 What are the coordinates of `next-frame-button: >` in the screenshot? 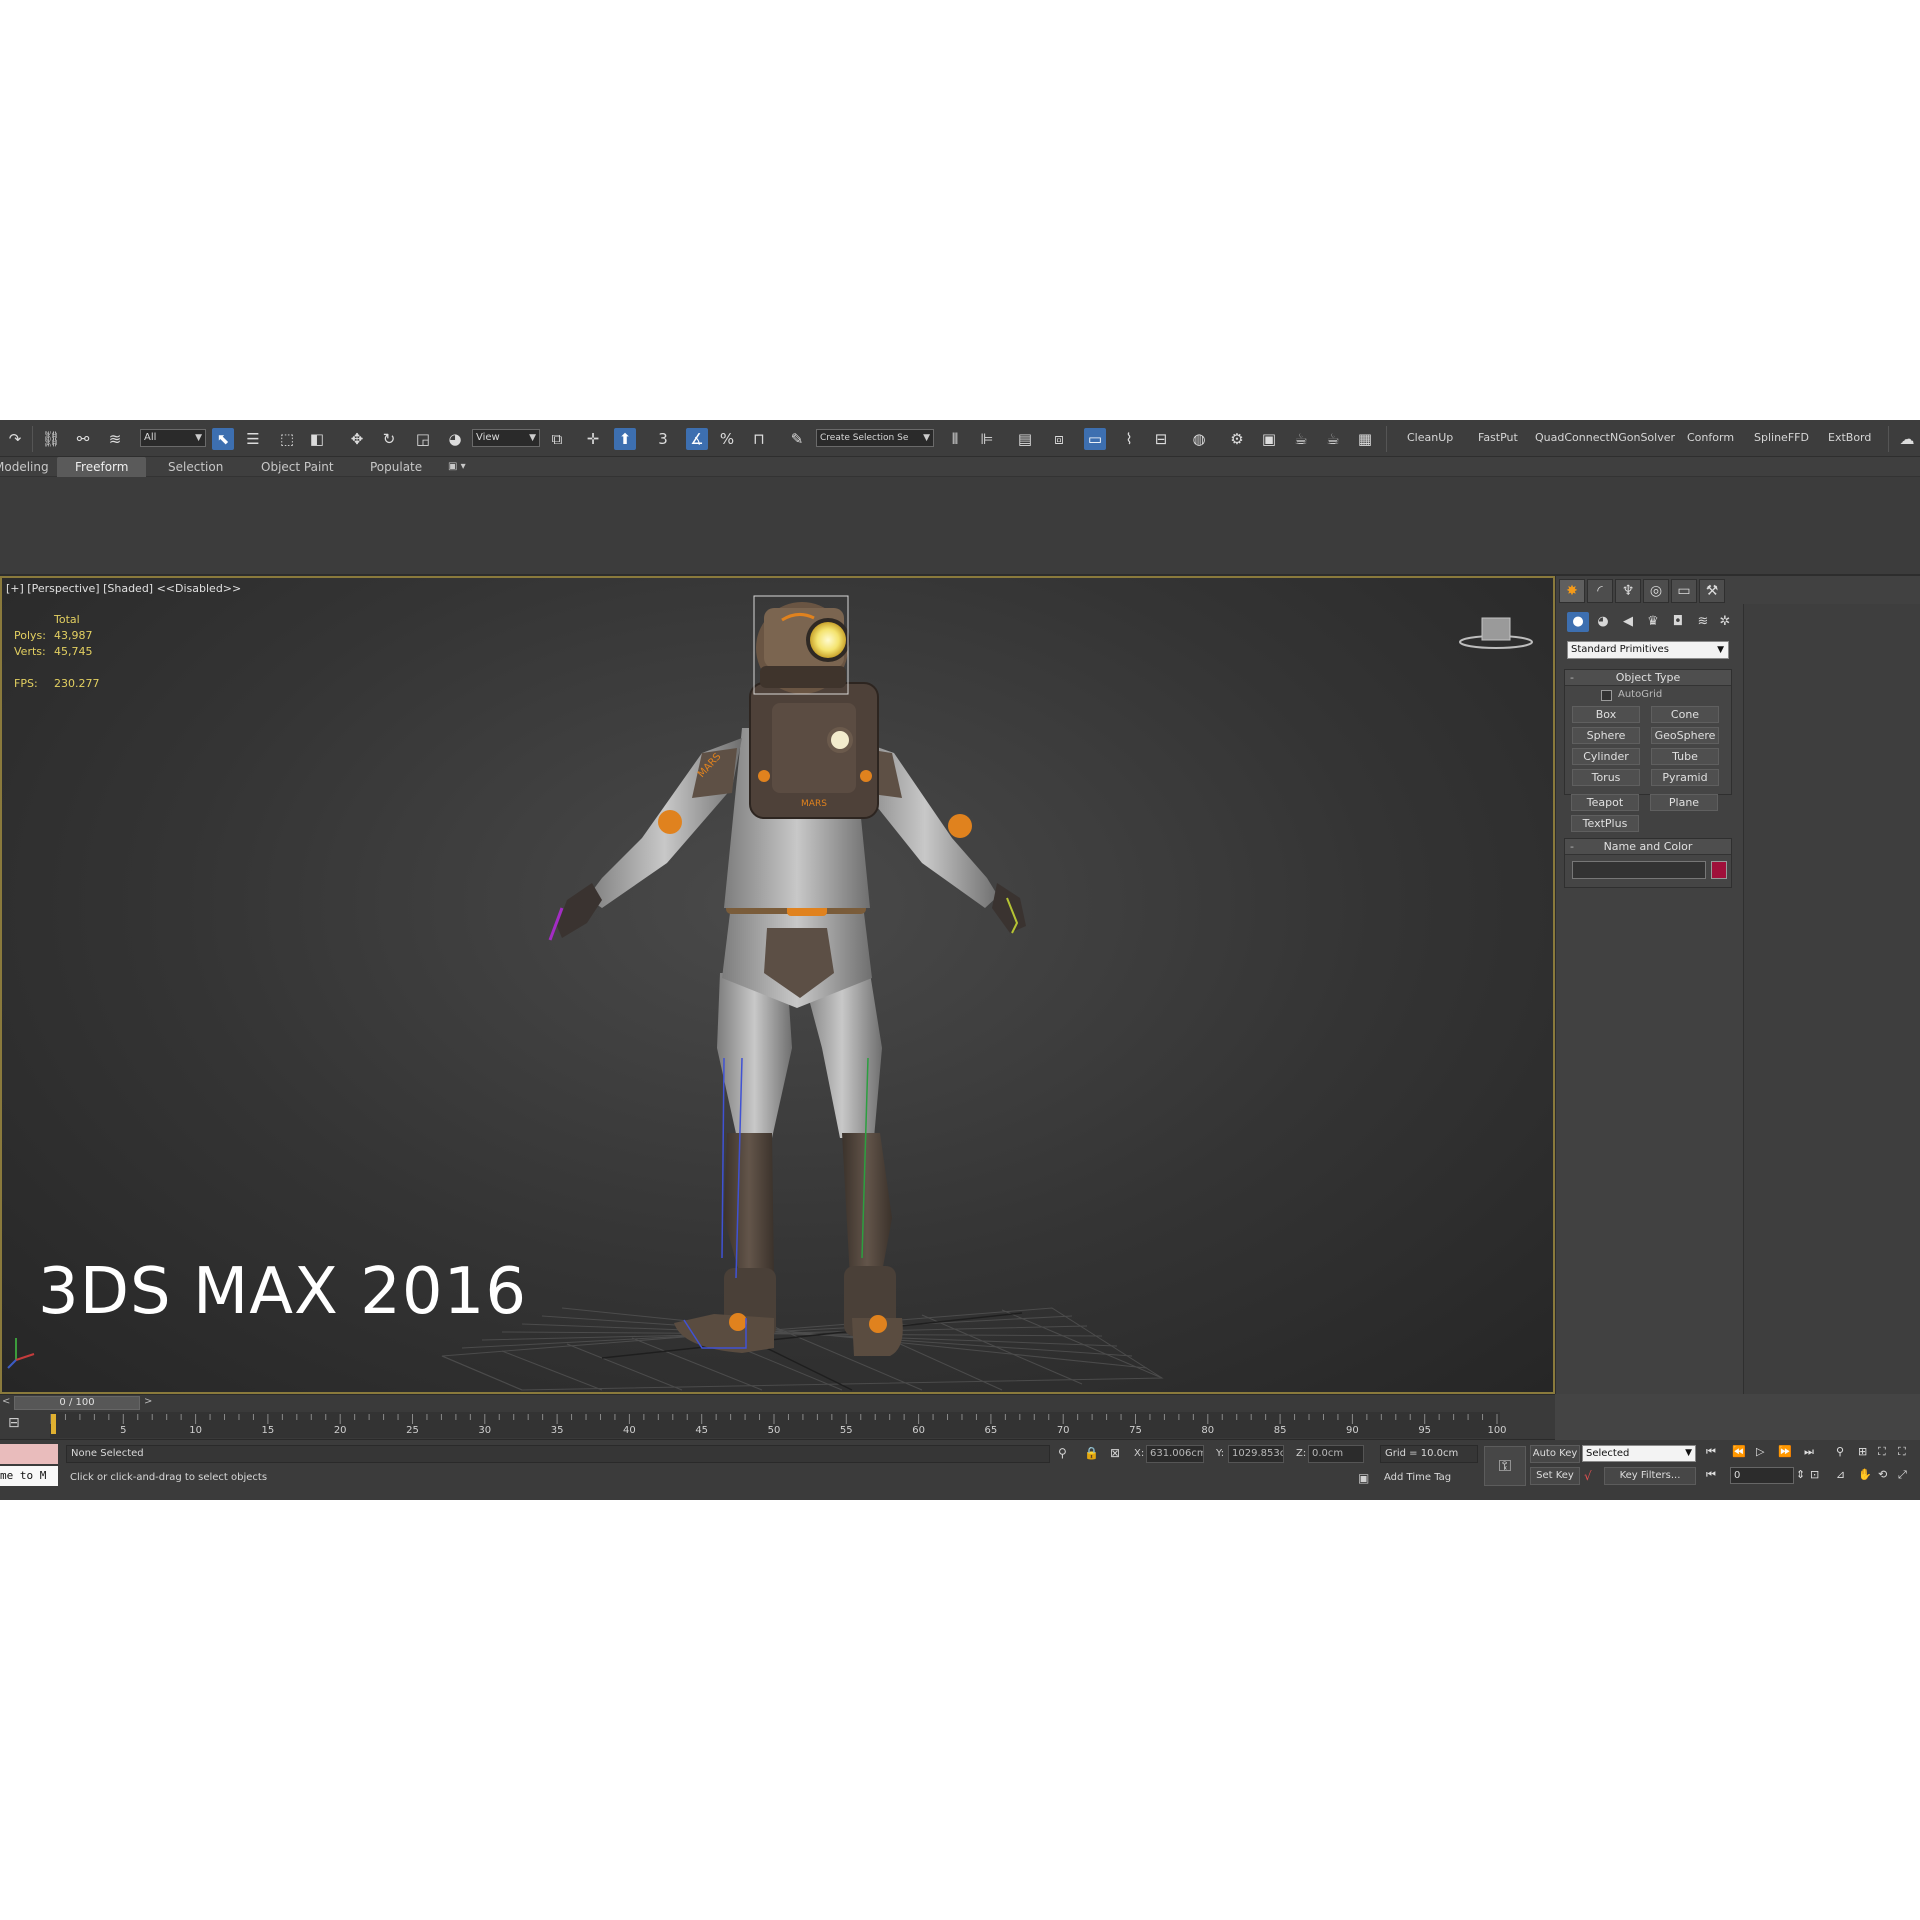 It's located at (149, 1402).